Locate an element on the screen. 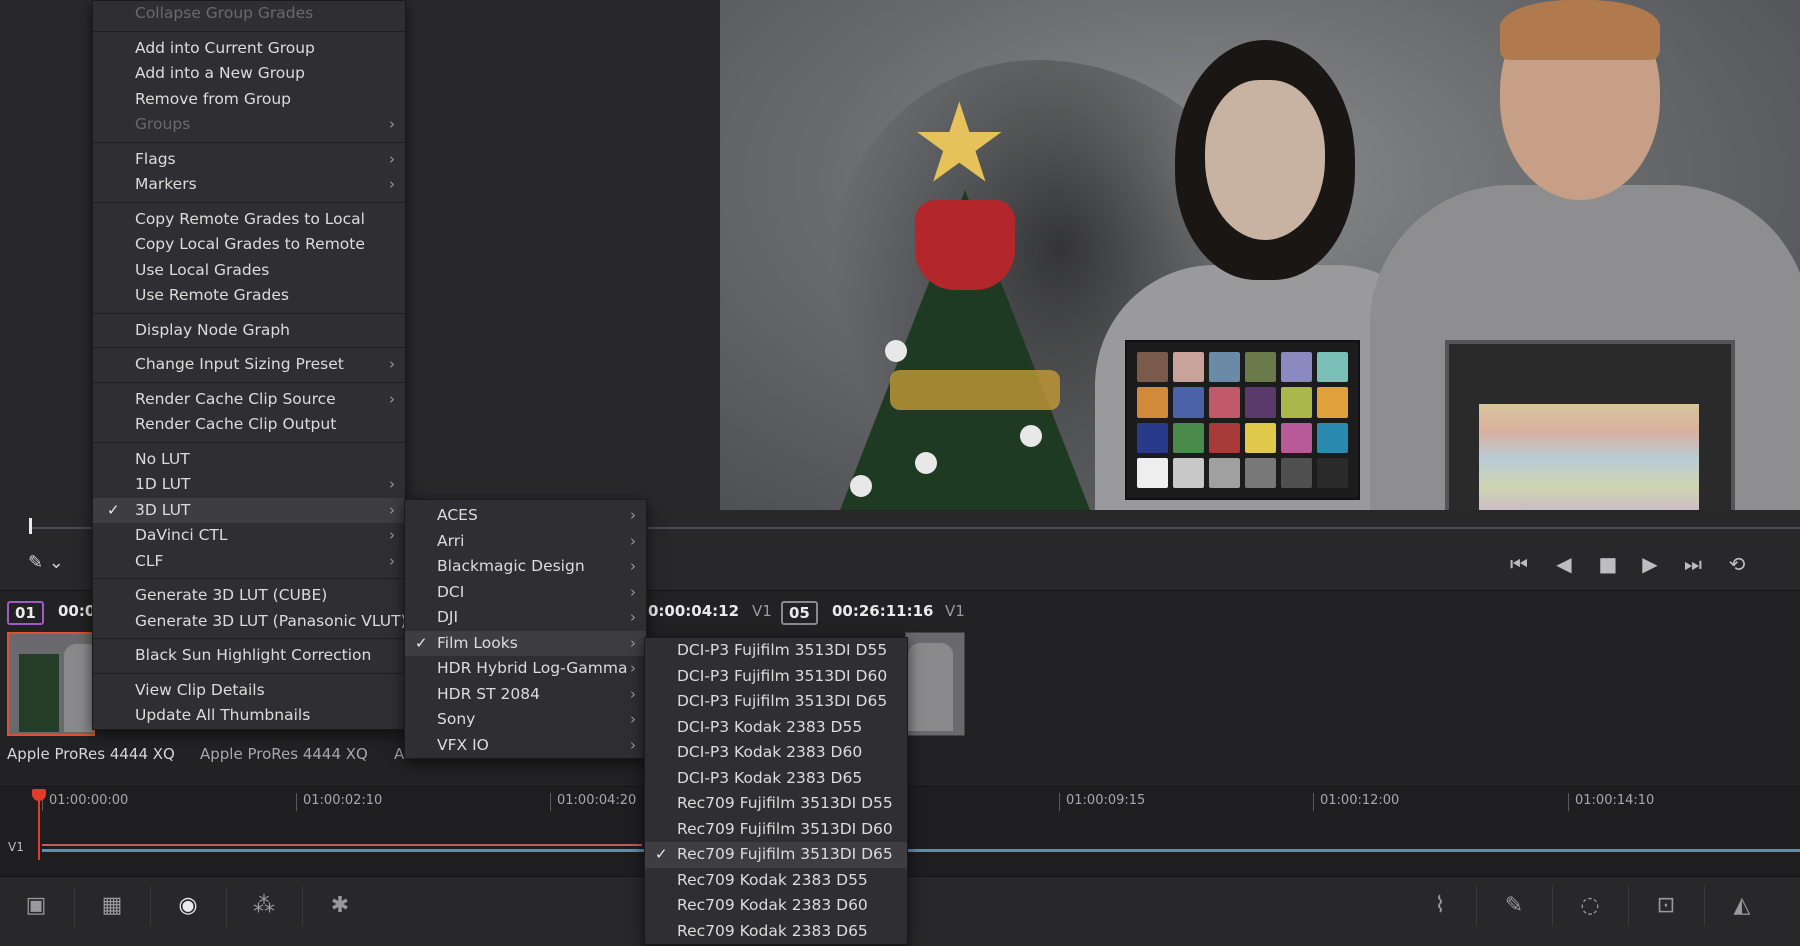 Image resolution: width=1800 pixels, height=946 pixels. menu-item: Sony › is located at coordinates (525, 720).